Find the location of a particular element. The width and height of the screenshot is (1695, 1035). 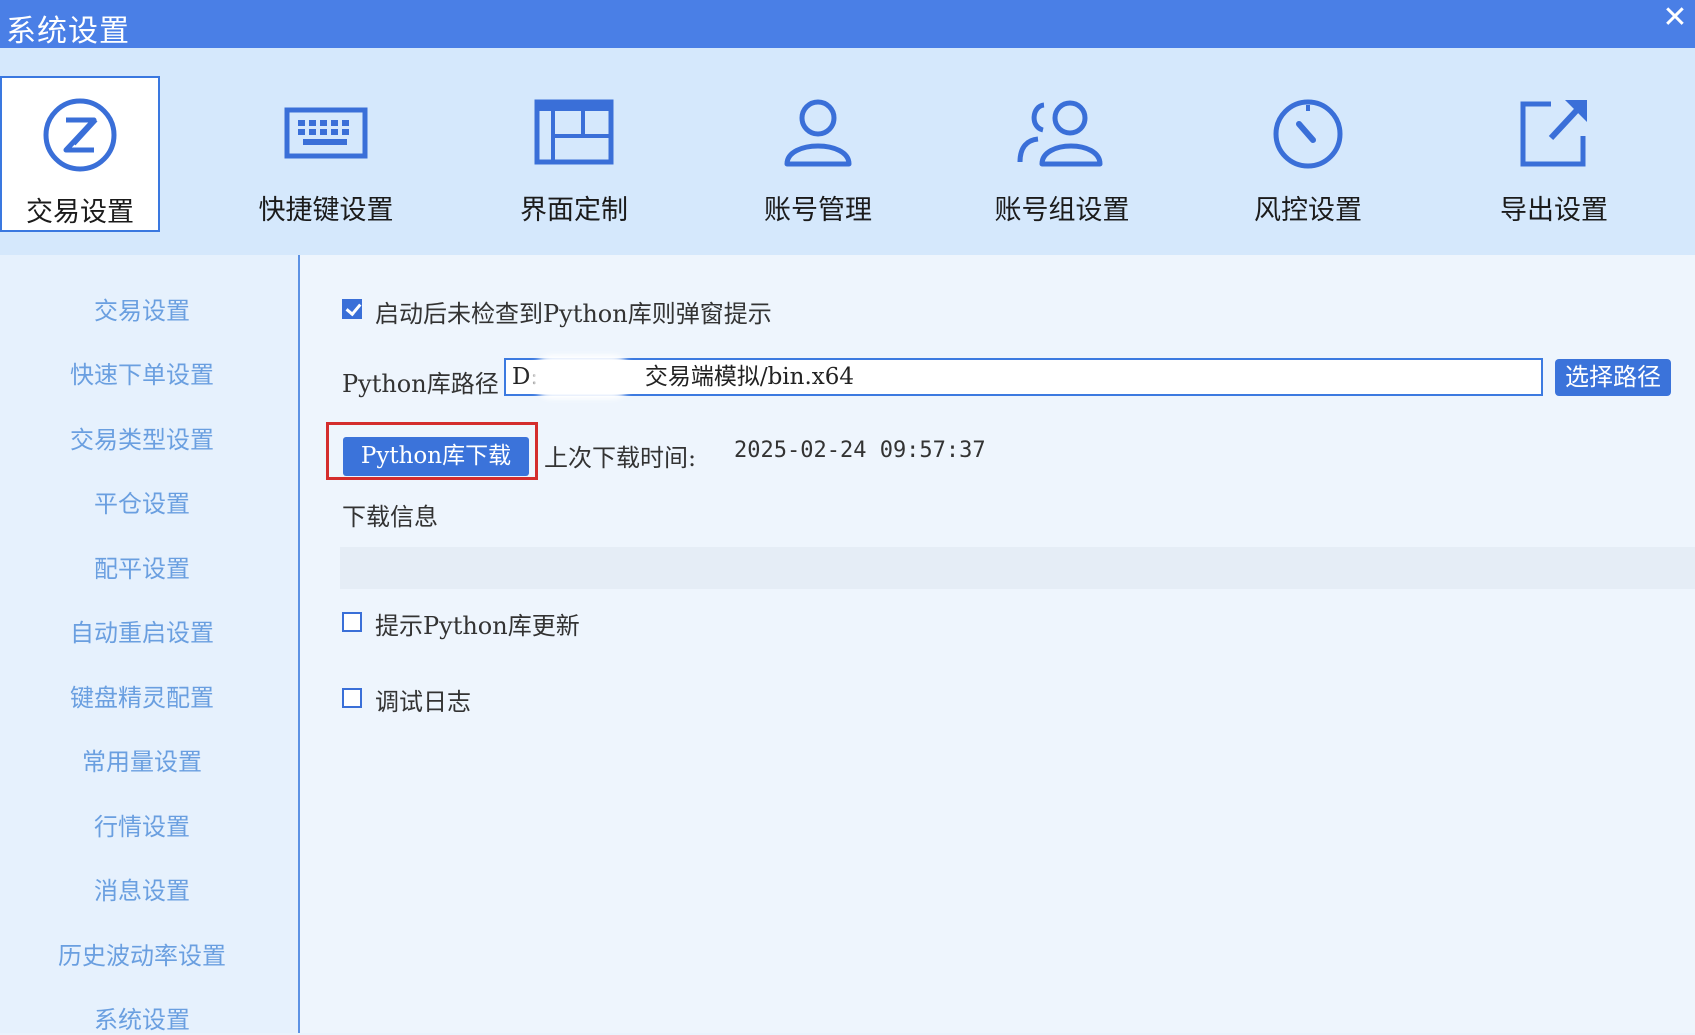

tab-account-management: 账号管理 is located at coordinates (818, 154).